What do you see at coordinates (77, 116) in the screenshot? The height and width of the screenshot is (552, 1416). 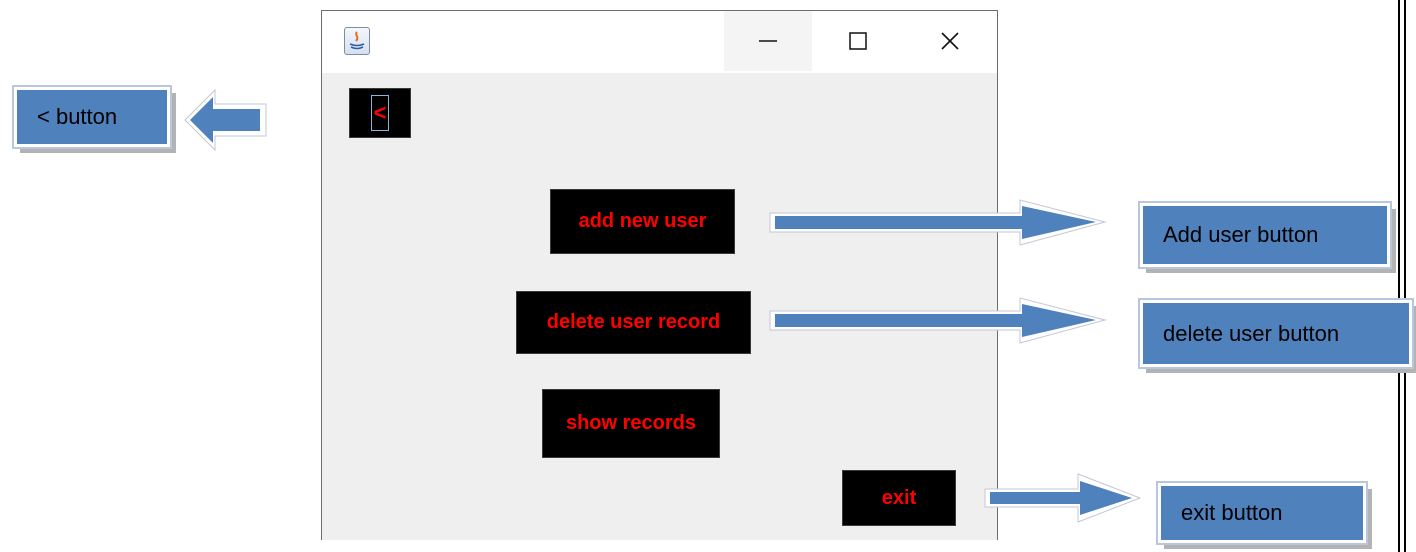 I see `callout-back-text: < button` at bounding box center [77, 116].